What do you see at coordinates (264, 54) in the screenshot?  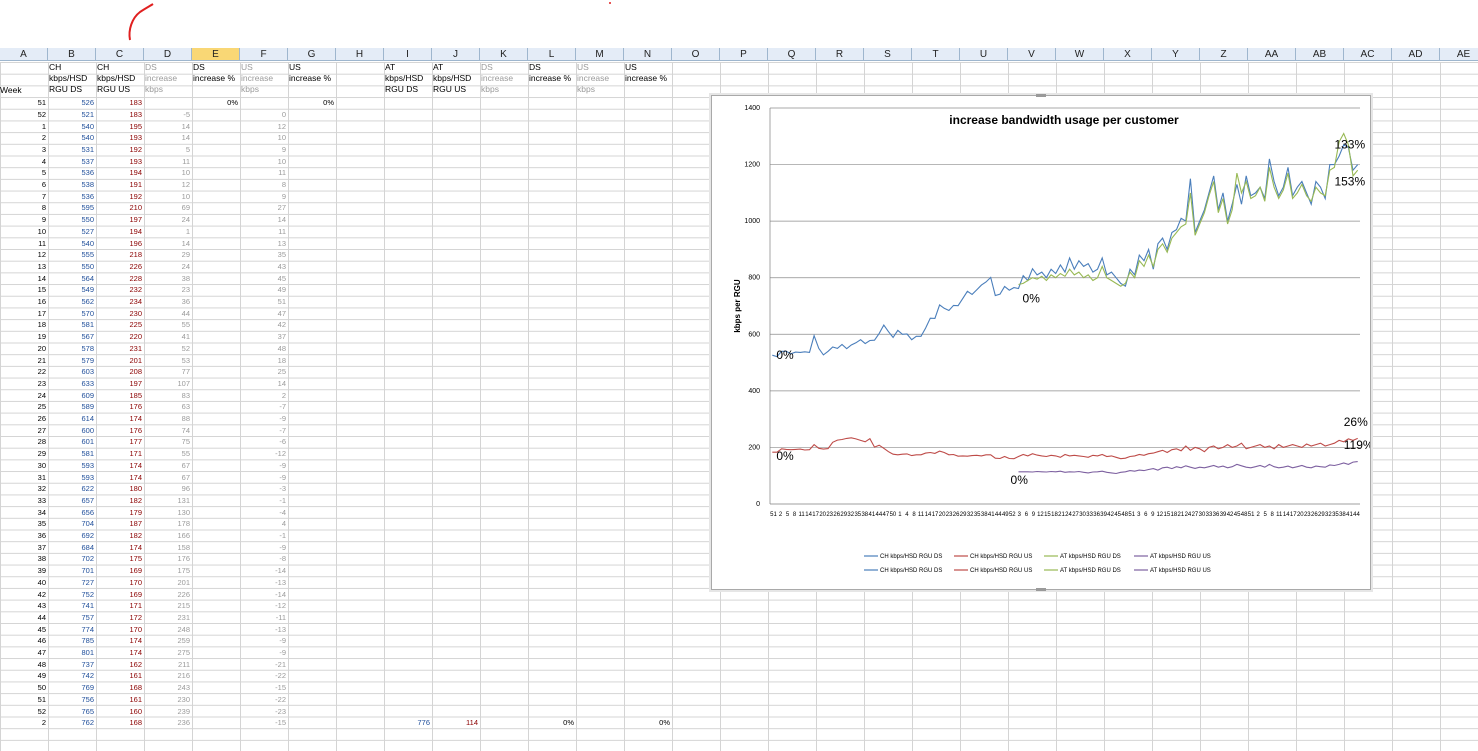 I see `column-header-f: F` at bounding box center [264, 54].